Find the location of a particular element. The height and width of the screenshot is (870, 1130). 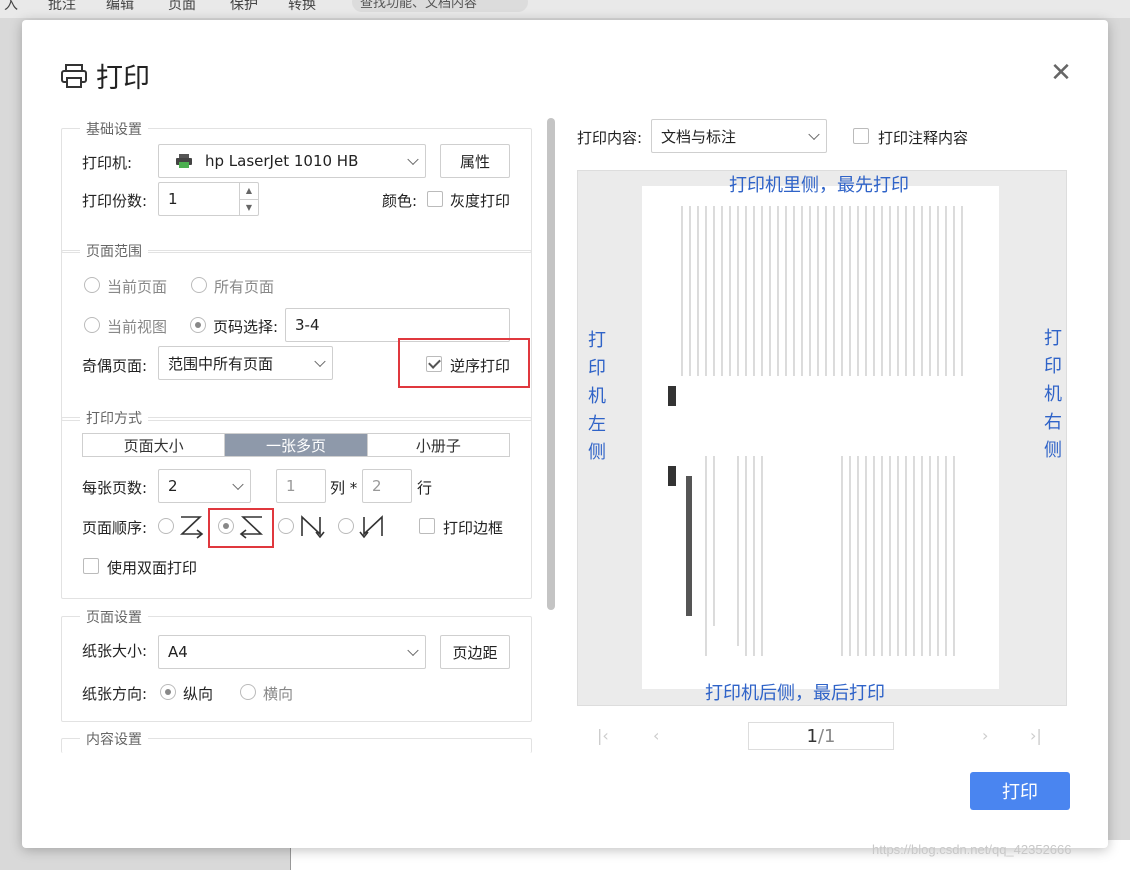

legend-mode: 打印方式 is located at coordinates (114, 418).